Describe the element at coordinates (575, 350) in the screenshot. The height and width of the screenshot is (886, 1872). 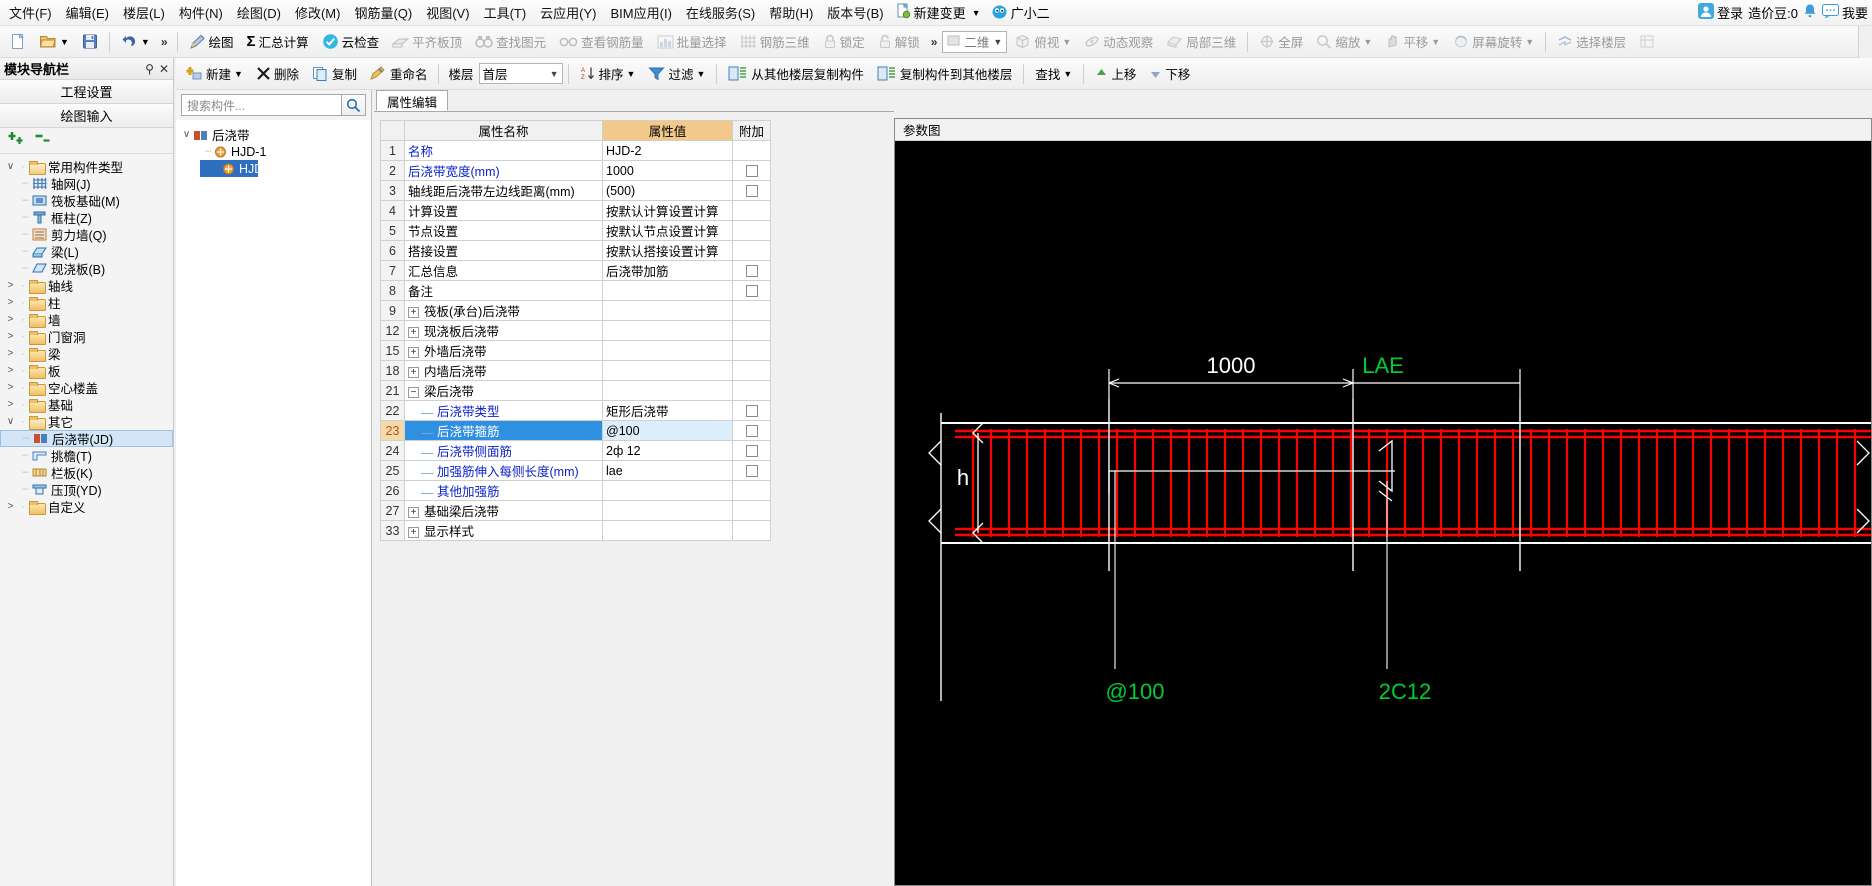
I see `property-row: 15 + 外墙后浇带` at that location.